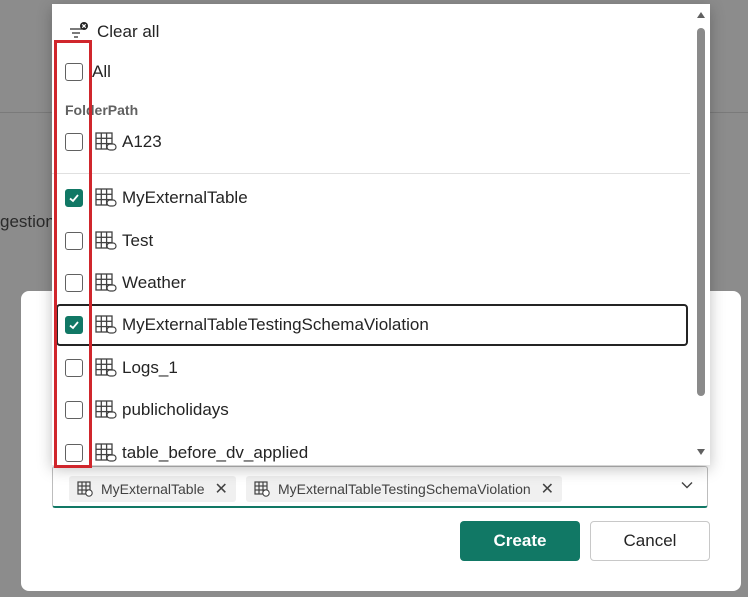  Describe the element at coordinates (371, 410) in the screenshot. I see `option-item: publicholidays` at that location.